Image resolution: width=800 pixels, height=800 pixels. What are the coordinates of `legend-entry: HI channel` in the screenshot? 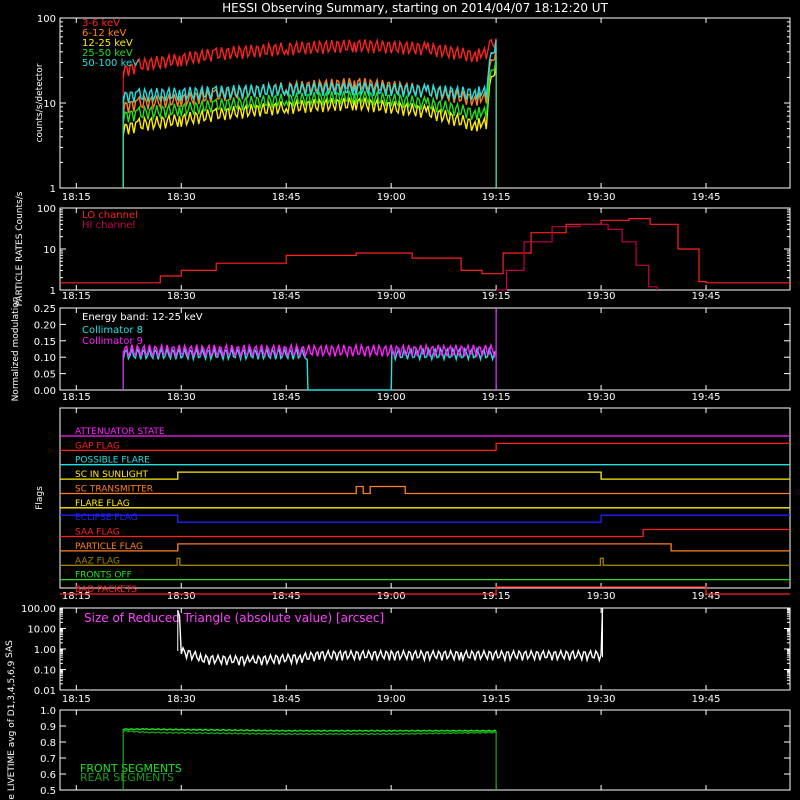 It's located at (108, 225).